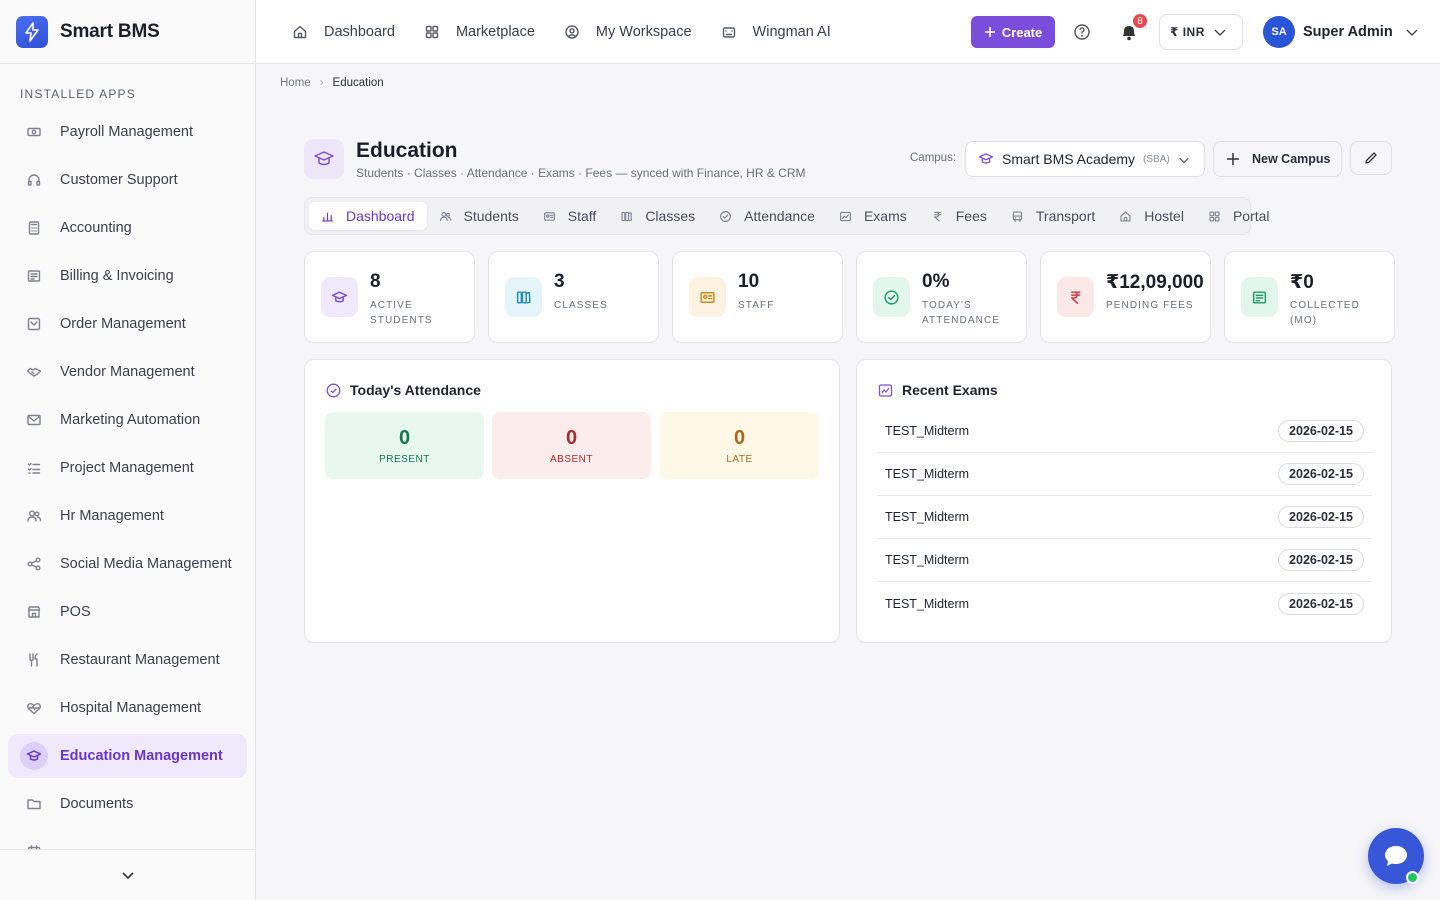 This screenshot has height=900, width=1440. I want to click on sidebar-item-label: Billing & Invoicing, so click(117, 276).